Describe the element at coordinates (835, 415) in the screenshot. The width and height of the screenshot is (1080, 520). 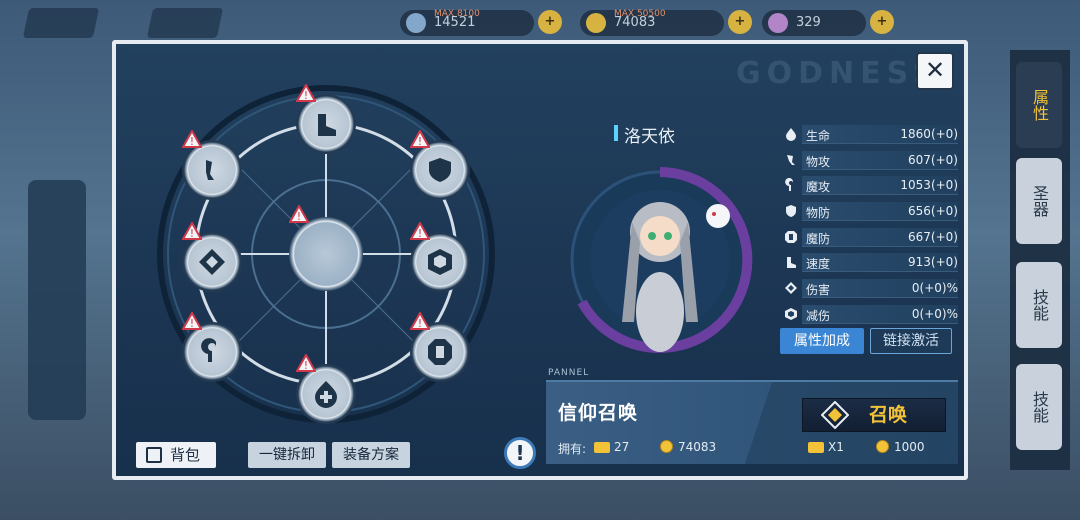
I see `summon-emblem-icon` at that location.